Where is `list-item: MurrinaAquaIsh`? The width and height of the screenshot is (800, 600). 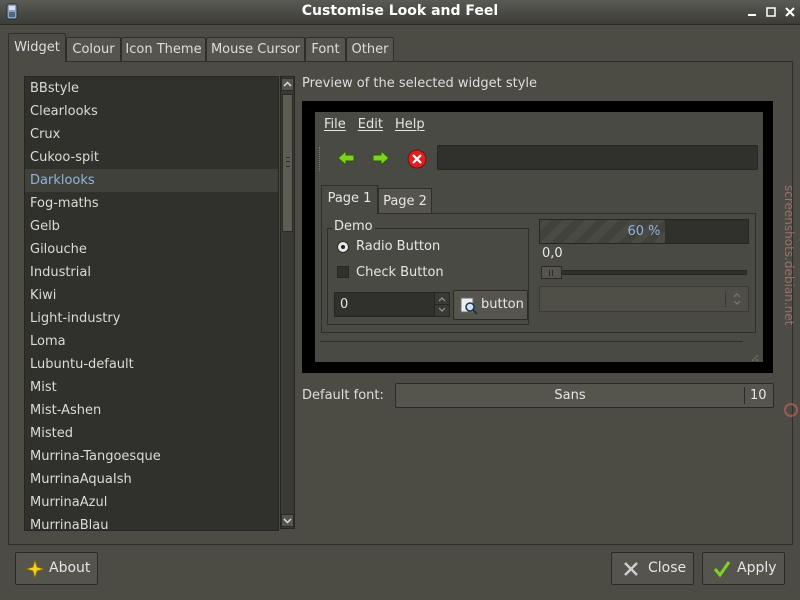
list-item: MurrinaAquaIsh is located at coordinates (151, 479).